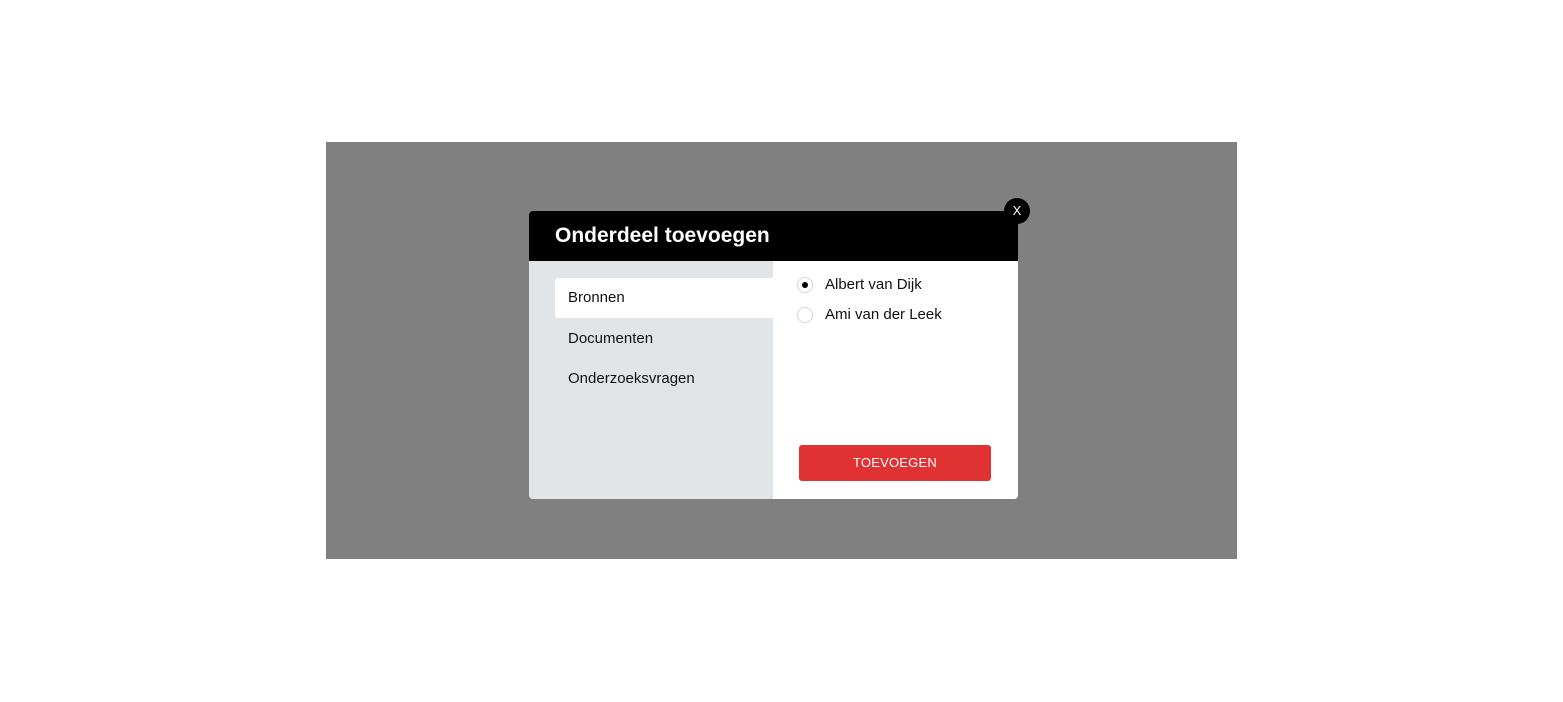 The image size is (1563, 702). I want to click on sidebar-item-onderzoeksvragen: Onderzoeksvragen, so click(664, 379).